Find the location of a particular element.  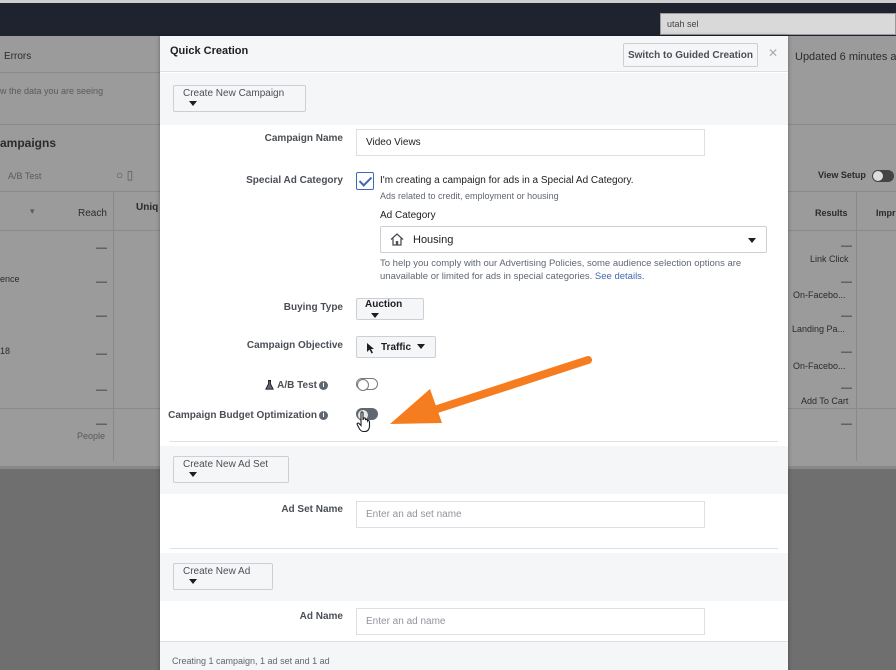

data-hint: w the data you are seeing is located at coordinates (52, 91).